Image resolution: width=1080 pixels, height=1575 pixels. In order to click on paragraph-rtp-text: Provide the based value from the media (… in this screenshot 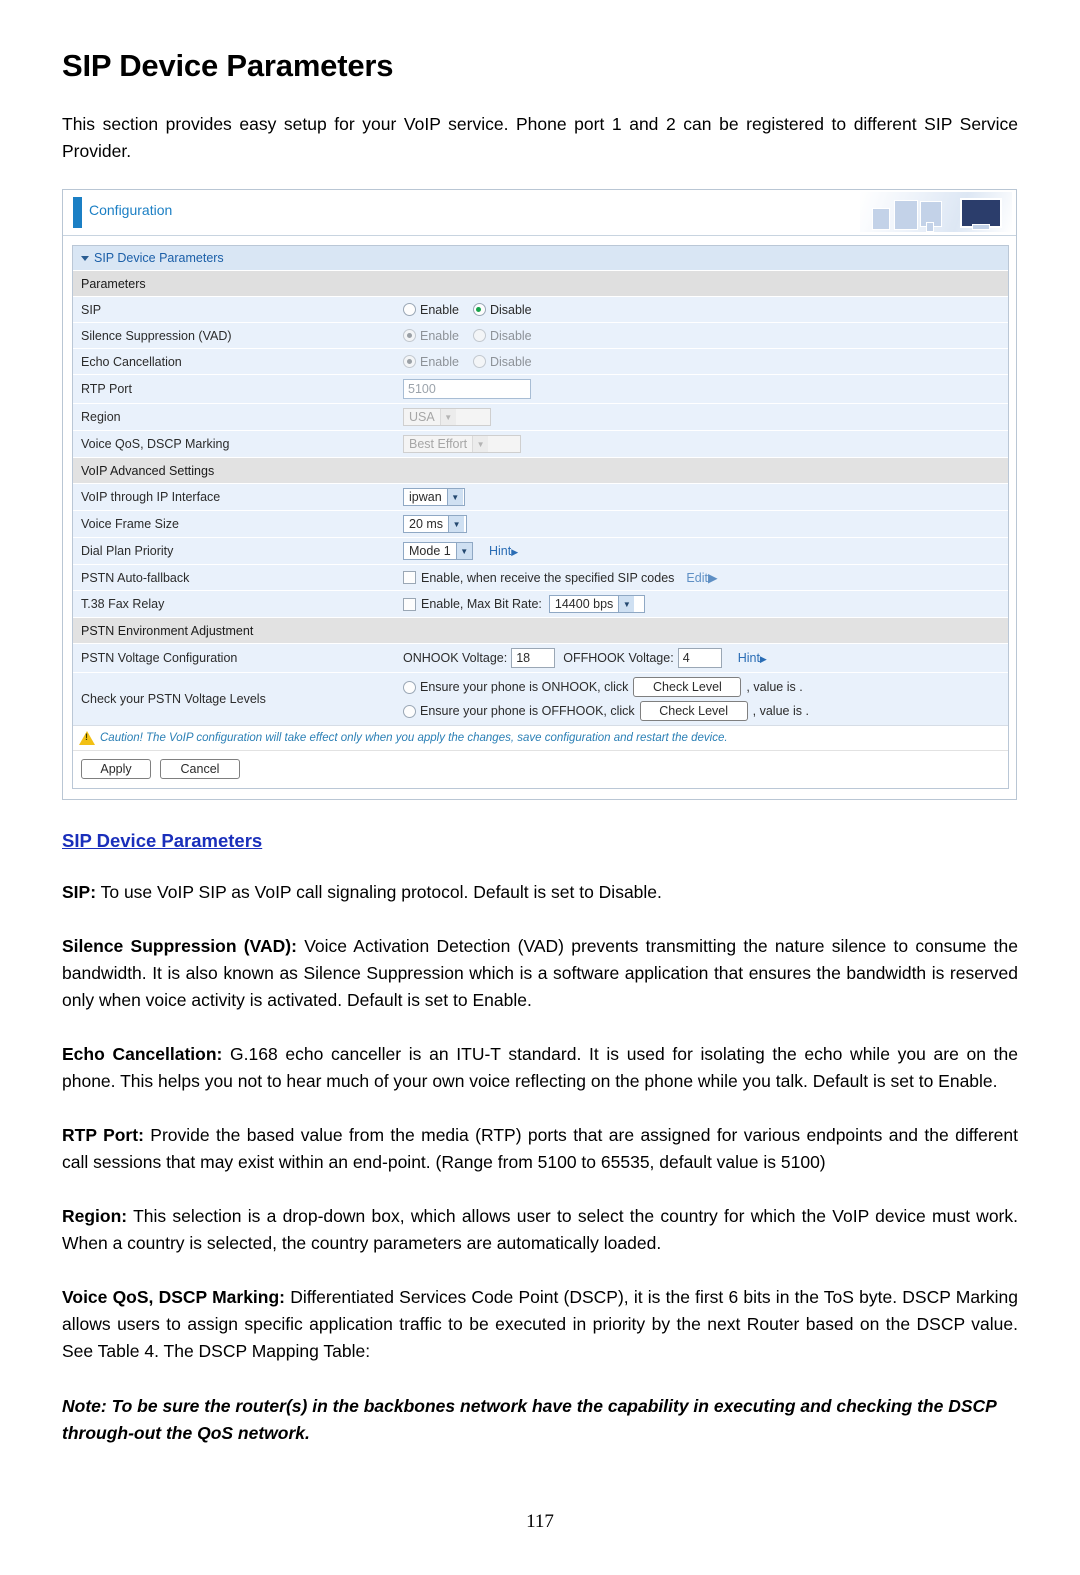, I will do `click(540, 1148)`.